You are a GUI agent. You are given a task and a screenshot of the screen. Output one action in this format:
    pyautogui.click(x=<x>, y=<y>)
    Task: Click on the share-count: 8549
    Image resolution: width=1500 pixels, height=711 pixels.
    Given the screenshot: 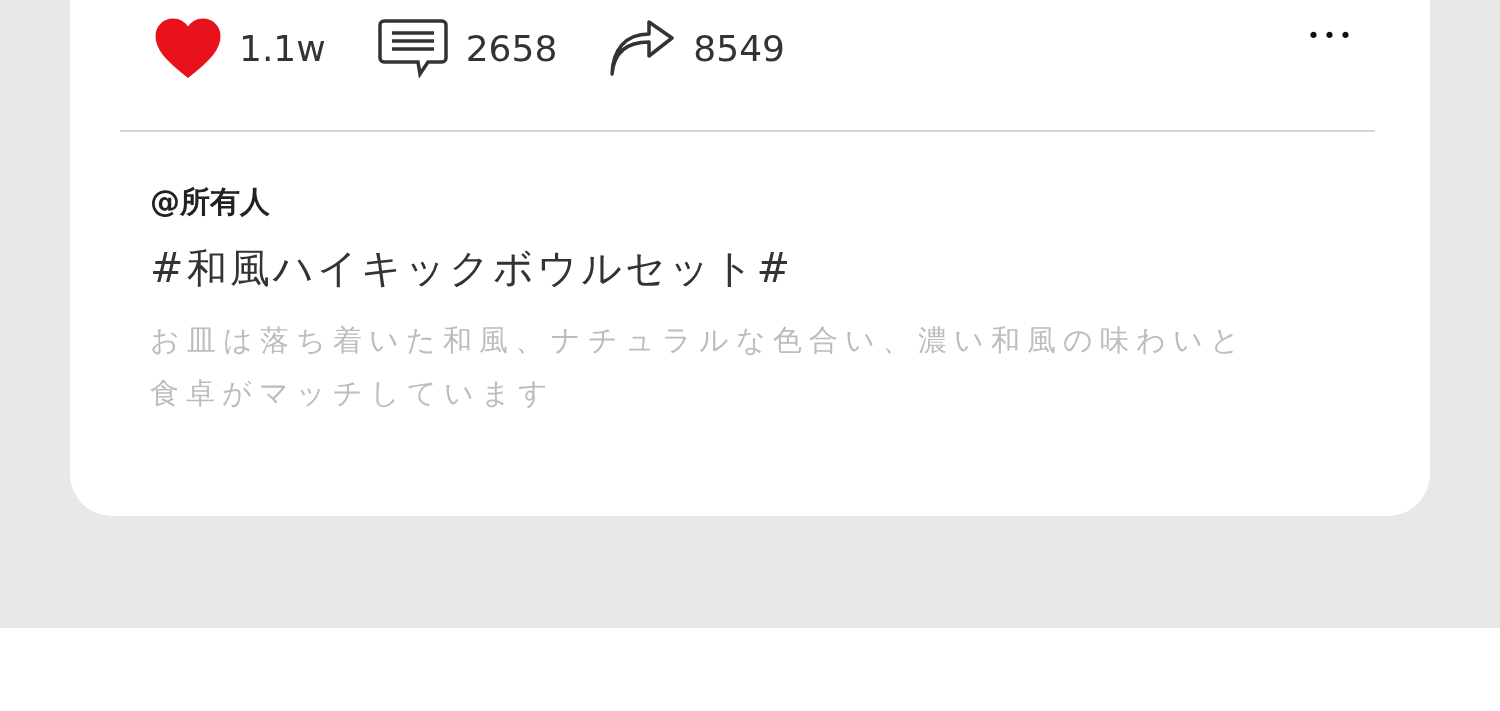 What is the action you would take?
    pyautogui.click(x=739, y=48)
    